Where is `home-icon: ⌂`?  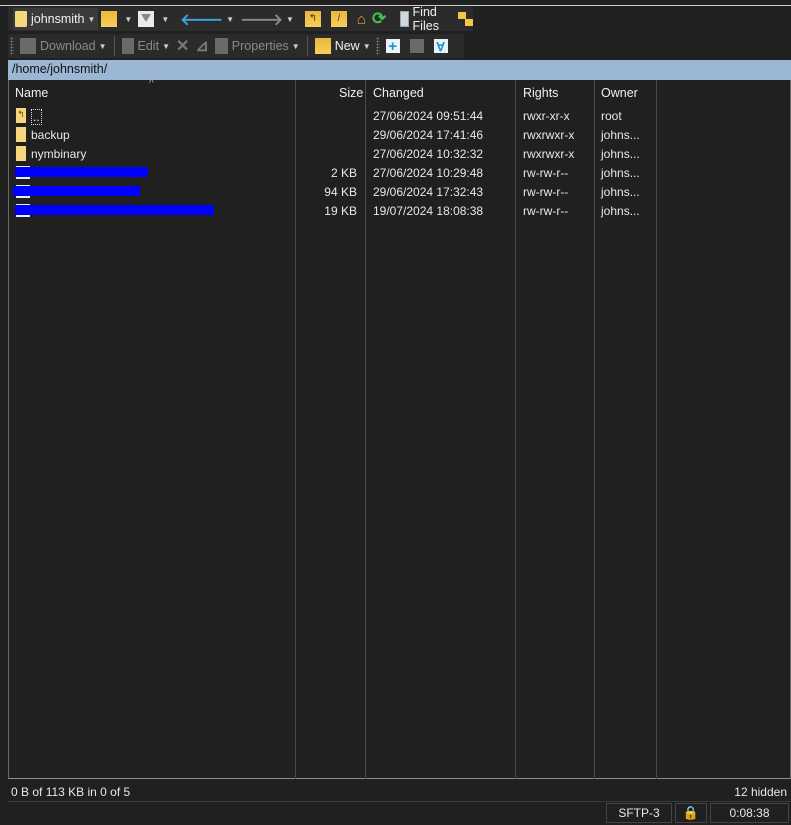 home-icon: ⌂ is located at coordinates (361, 19).